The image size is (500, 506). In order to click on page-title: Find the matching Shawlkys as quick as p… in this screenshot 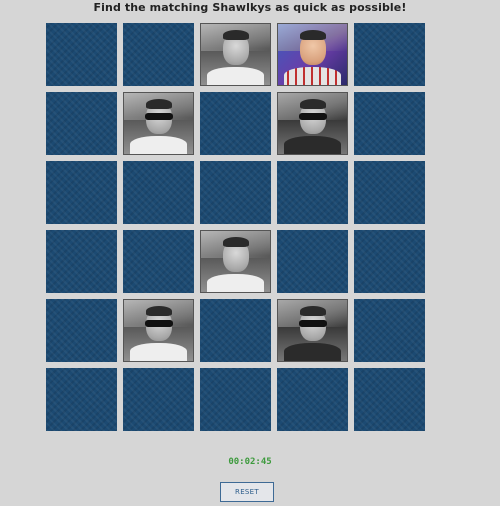, I will do `click(250, 7)`.